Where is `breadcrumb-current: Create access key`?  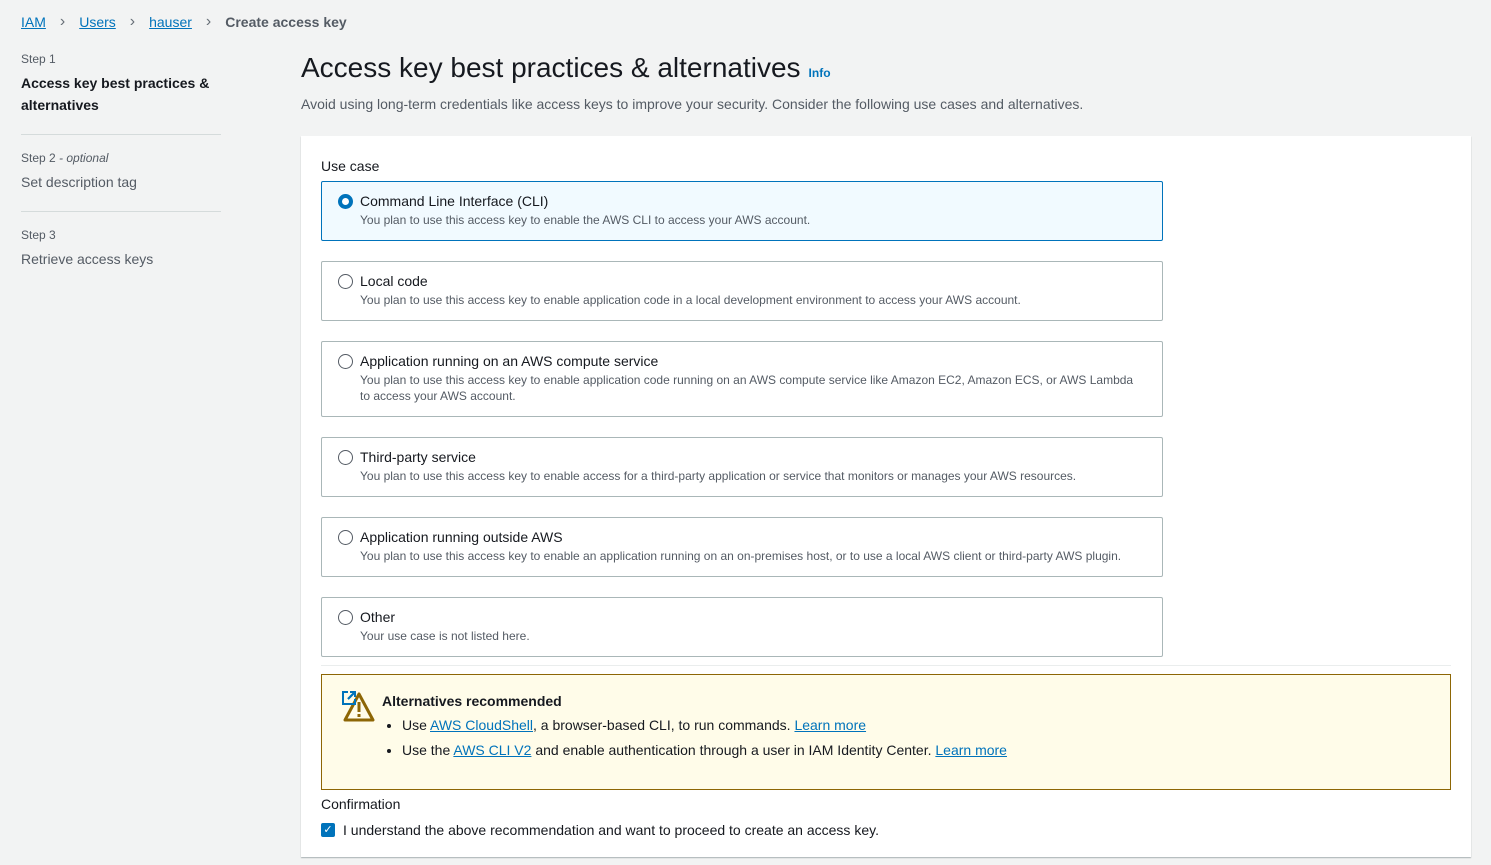 breadcrumb-current: Create access key is located at coordinates (286, 22).